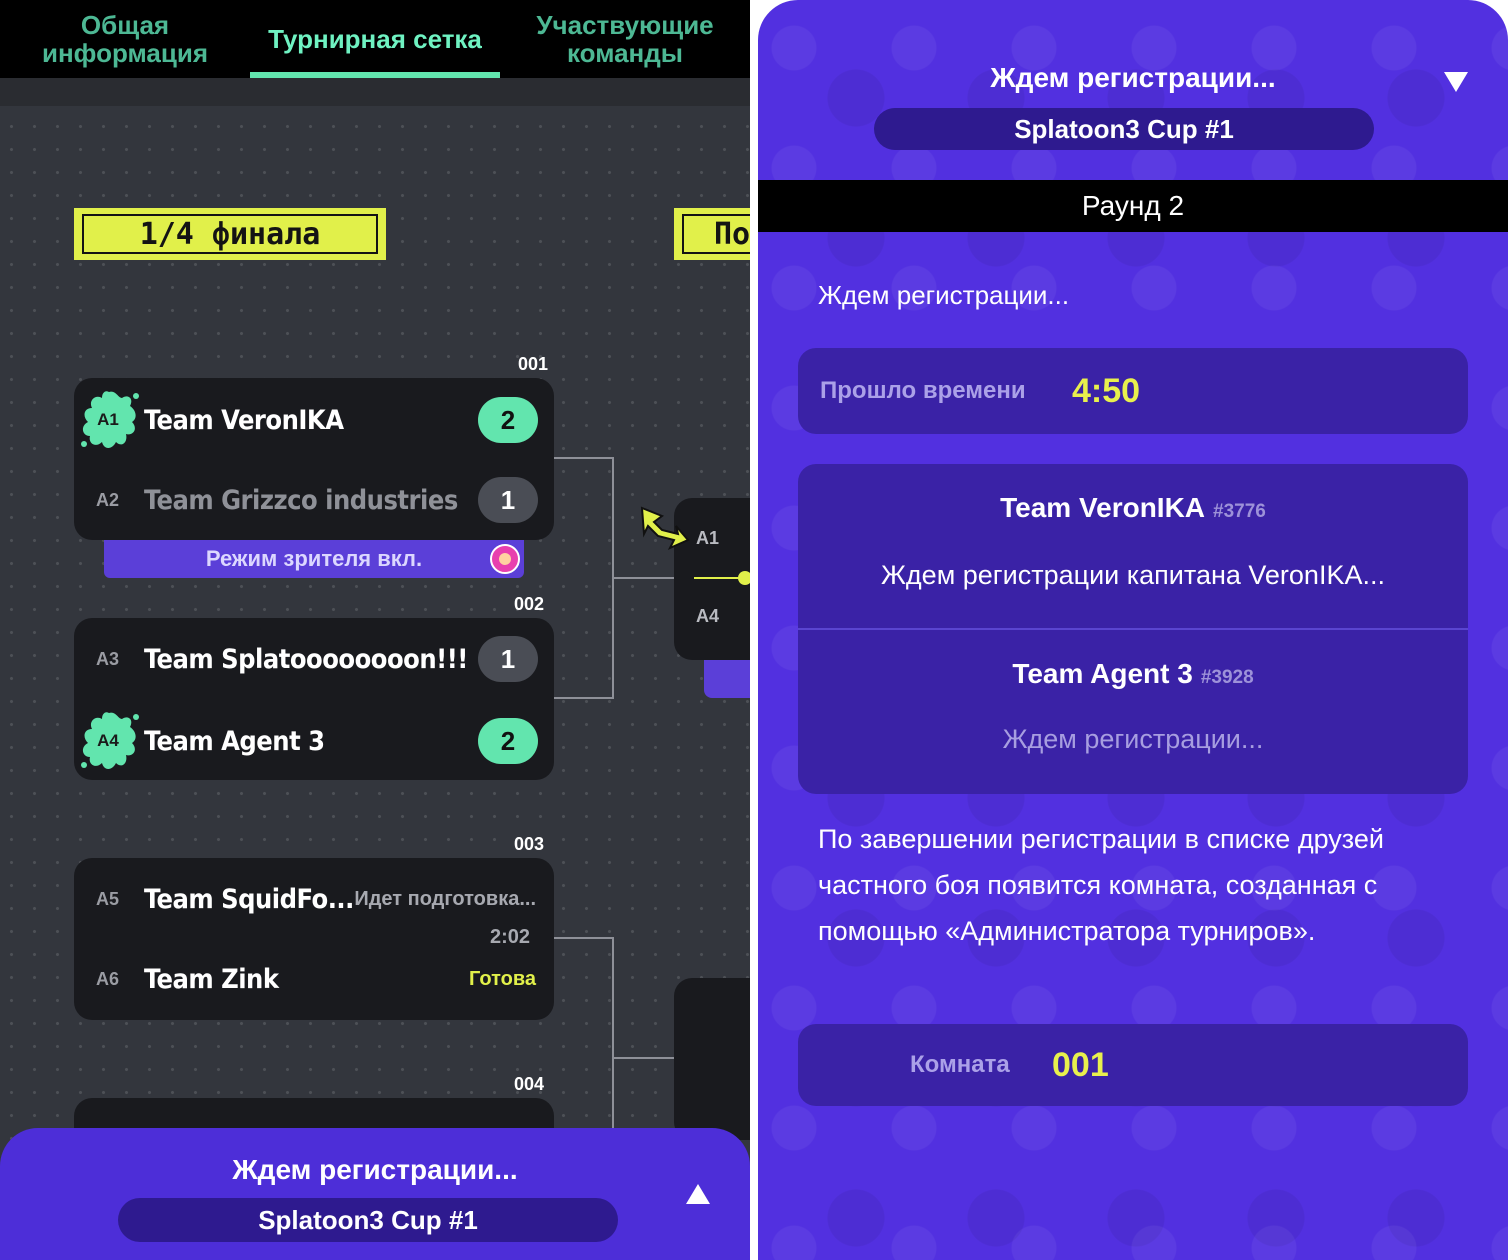  I want to click on next-round-label: По, so click(732, 234).